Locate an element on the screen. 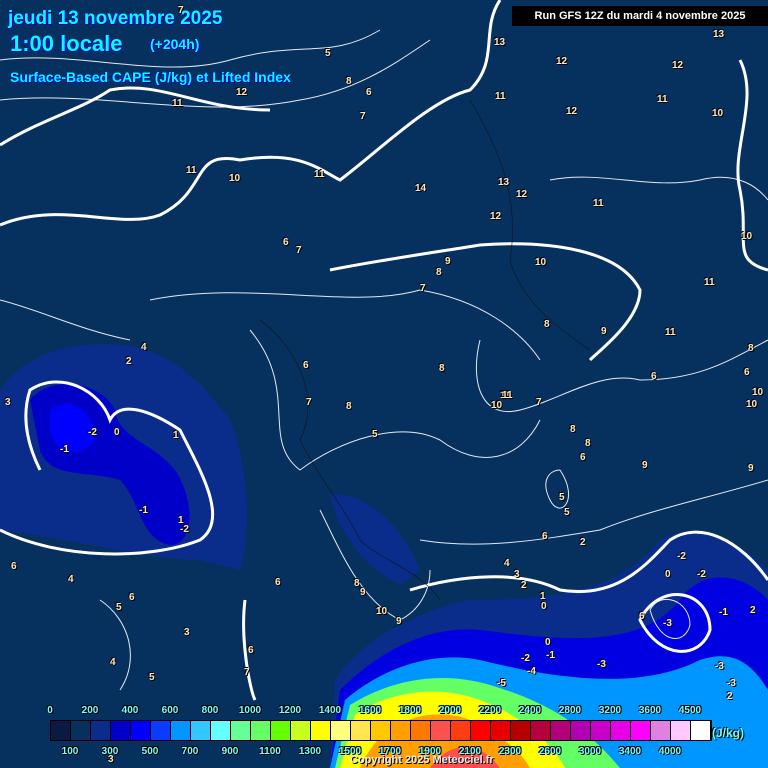  colorbar-tick-label: 1600 is located at coordinates (370, 710).